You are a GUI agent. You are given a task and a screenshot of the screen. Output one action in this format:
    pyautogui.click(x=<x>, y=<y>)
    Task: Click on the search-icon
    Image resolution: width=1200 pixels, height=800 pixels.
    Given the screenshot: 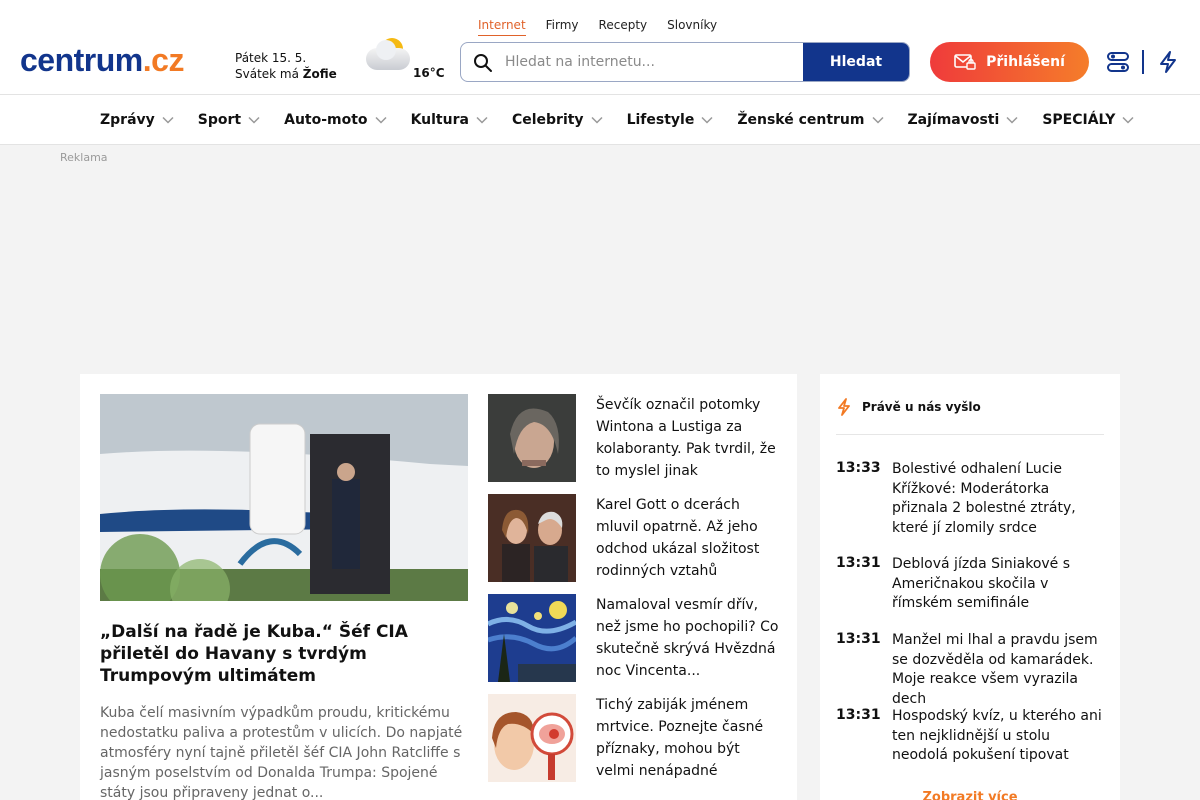 What is the action you would take?
    pyautogui.click(x=483, y=63)
    